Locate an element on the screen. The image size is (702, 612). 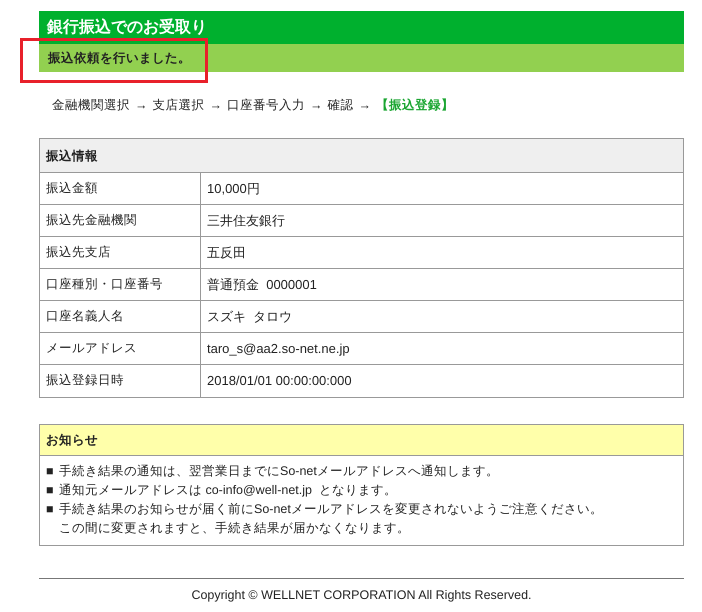
breadcrumb-step: 金融機関選択 is located at coordinates (91, 105).